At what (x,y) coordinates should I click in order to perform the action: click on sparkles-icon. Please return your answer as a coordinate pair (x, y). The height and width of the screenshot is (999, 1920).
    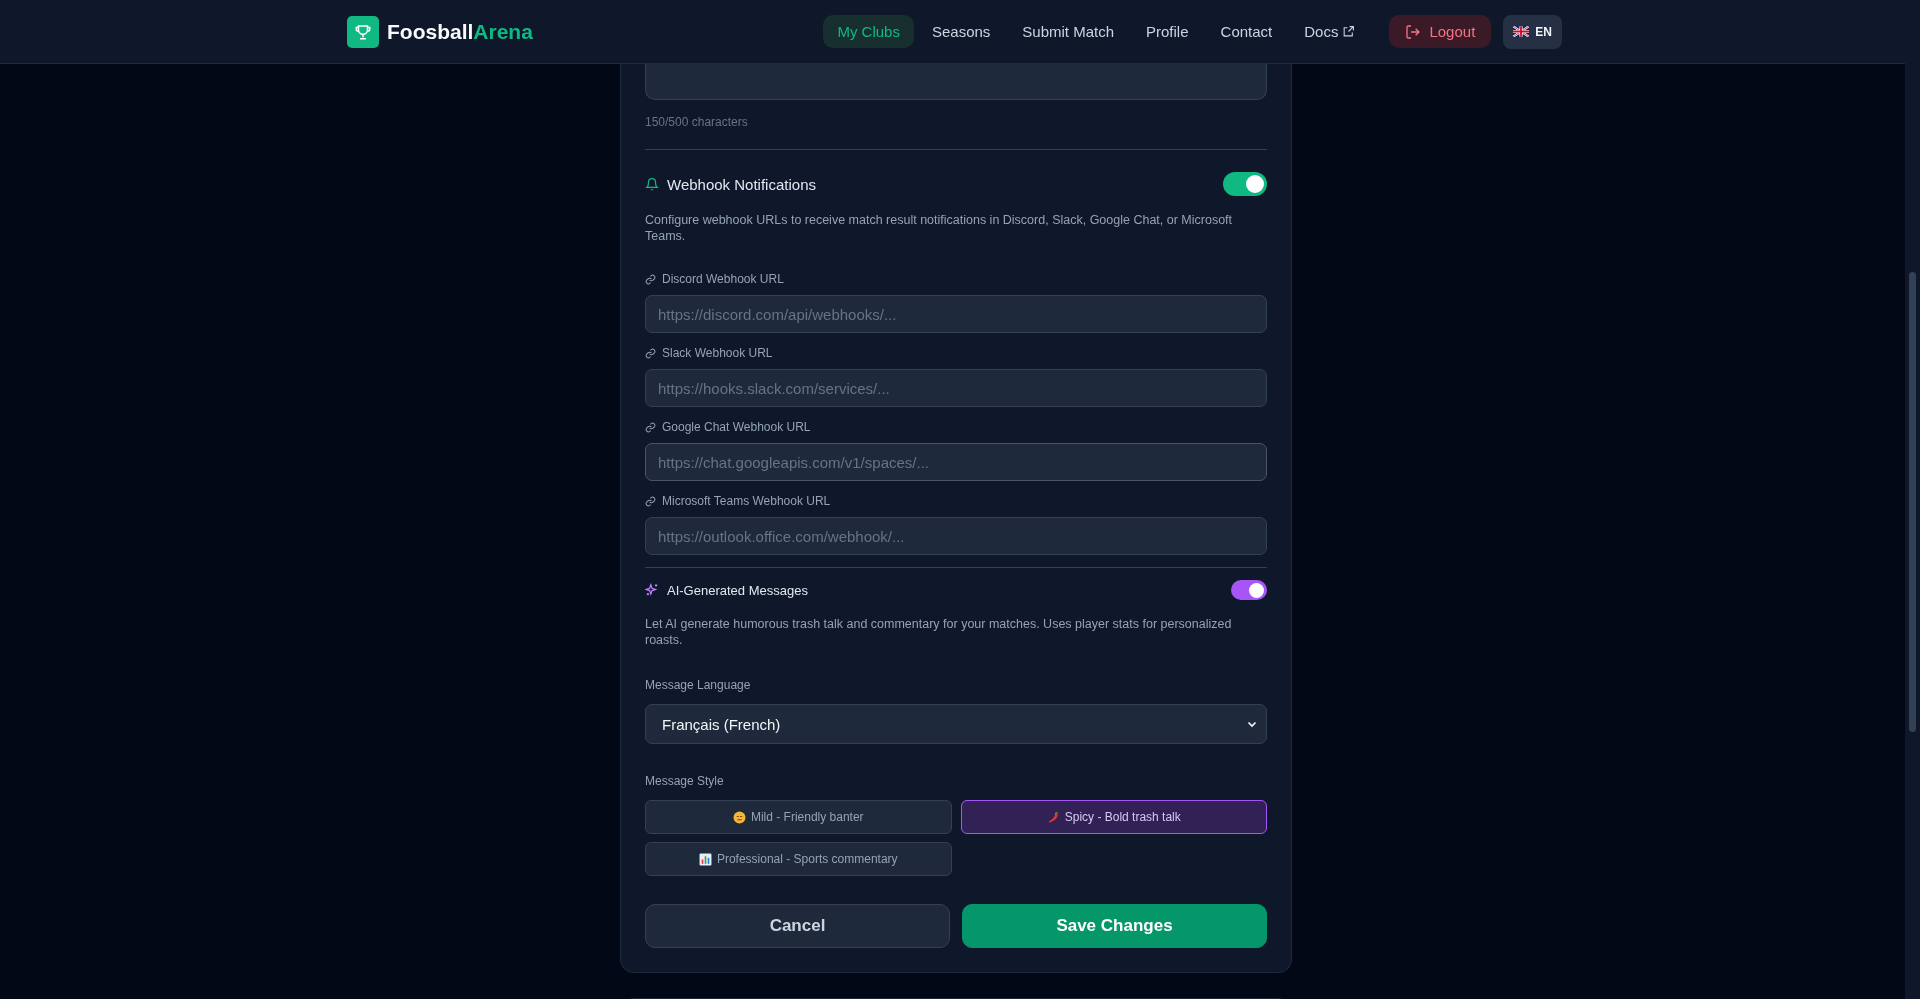
    Looking at the image, I should click on (652, 590).